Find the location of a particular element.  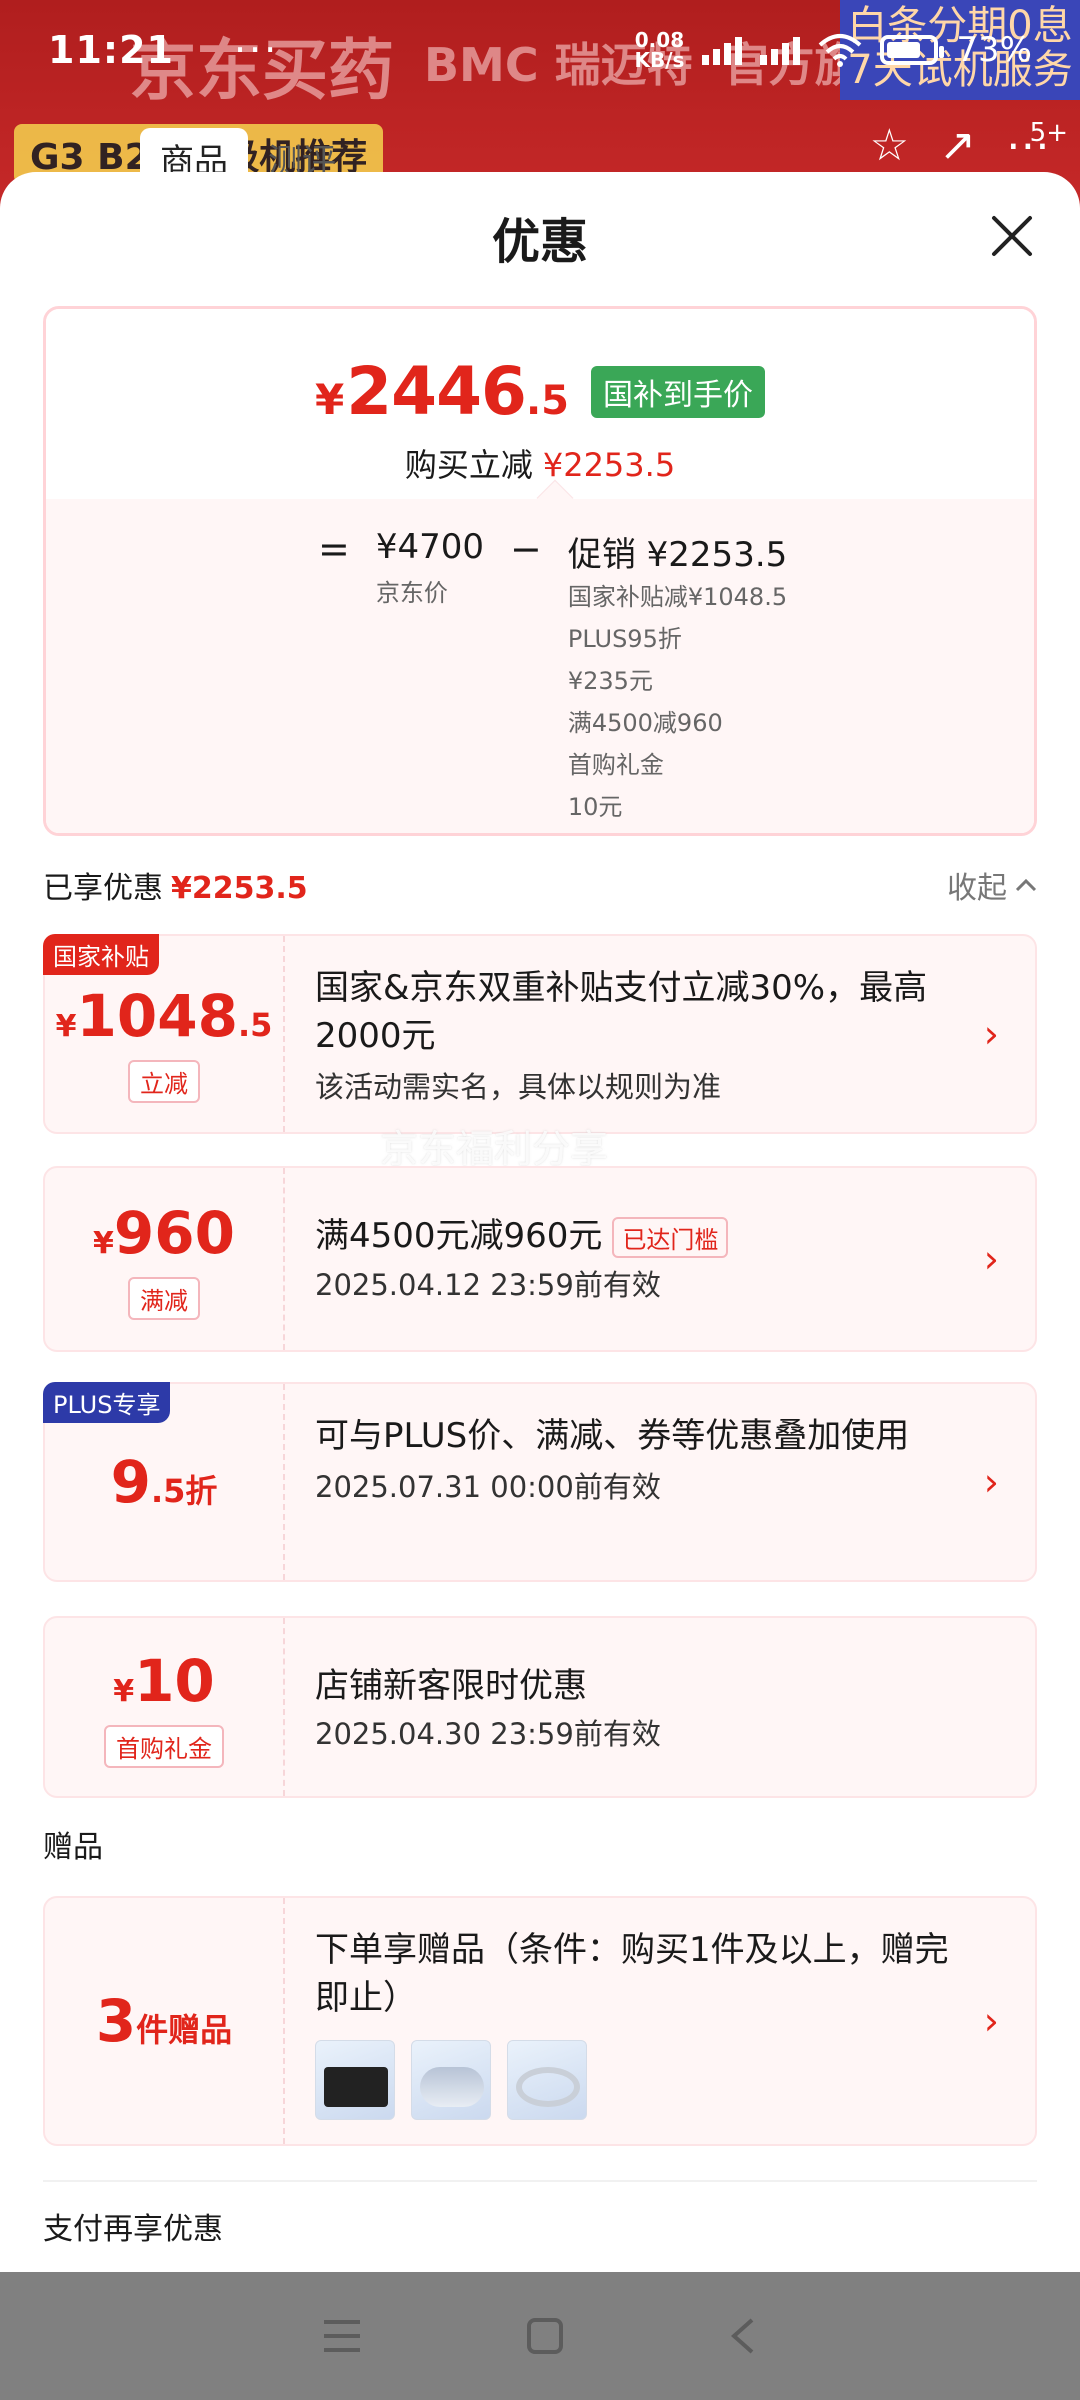

jd-price: ¥4700 is located at coordinates (430, 547).